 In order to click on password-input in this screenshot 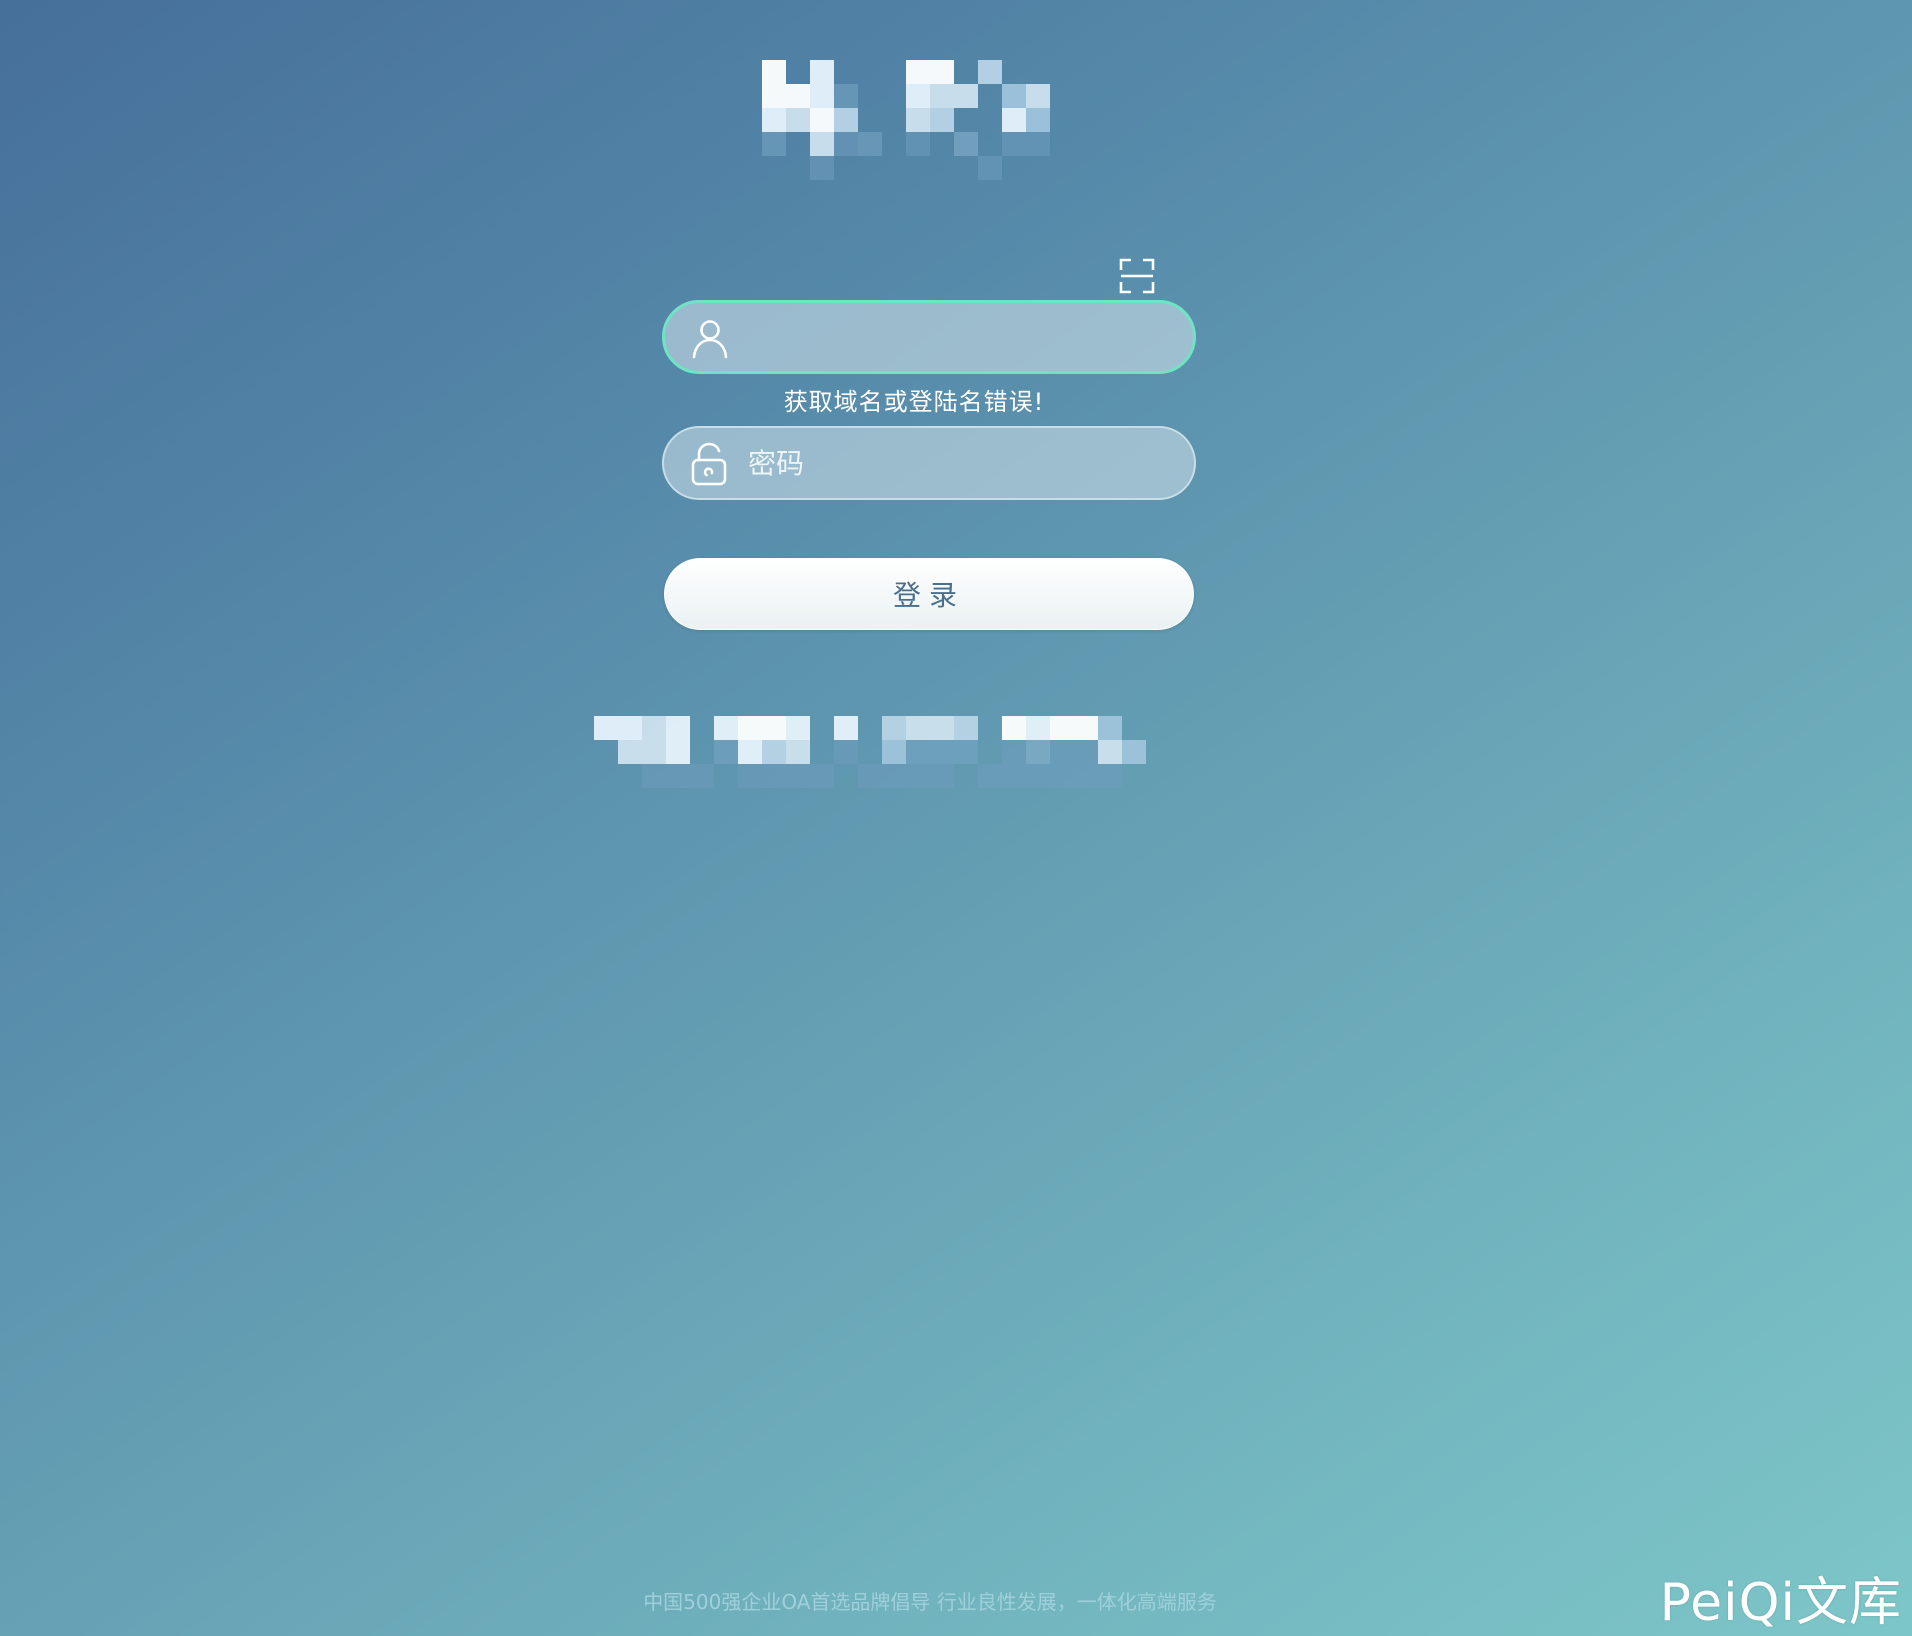, I will do `click(955, 463)`.